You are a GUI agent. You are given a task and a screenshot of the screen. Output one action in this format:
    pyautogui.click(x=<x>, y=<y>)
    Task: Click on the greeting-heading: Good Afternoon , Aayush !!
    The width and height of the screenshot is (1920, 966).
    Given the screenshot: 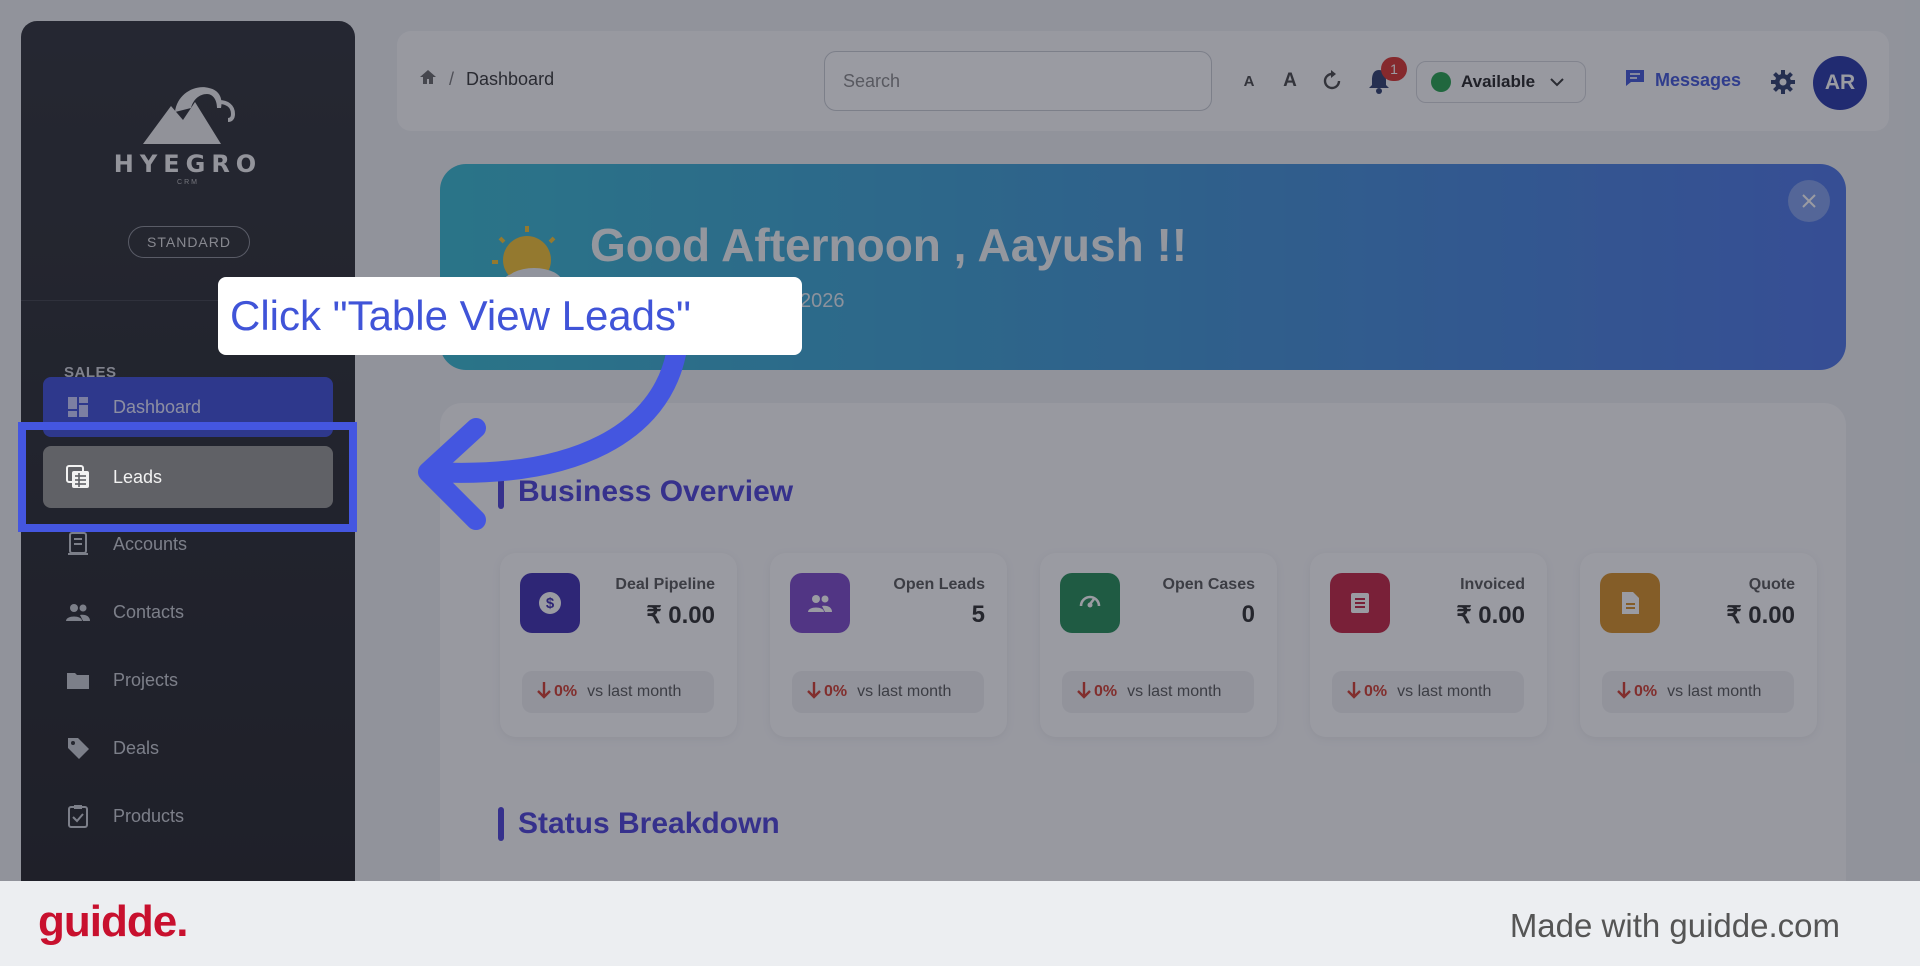 What is the action you would take?
    pyautogui.click(x=889, y=245)
    